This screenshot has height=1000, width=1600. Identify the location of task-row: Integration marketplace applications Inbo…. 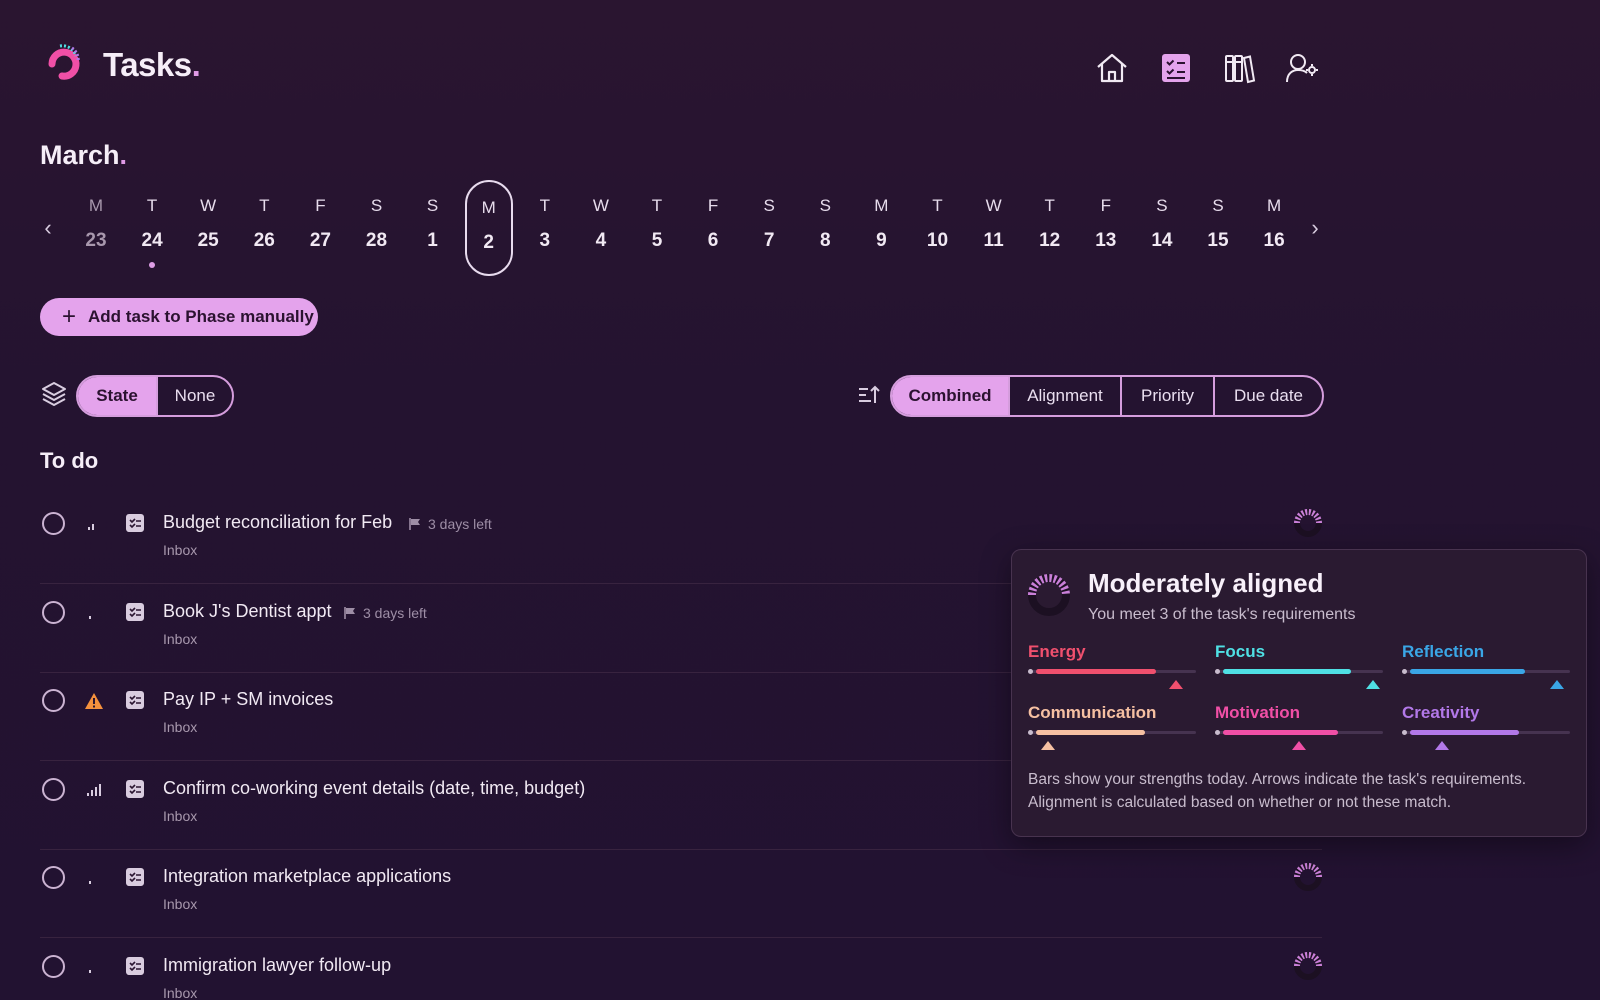
(681, 894).